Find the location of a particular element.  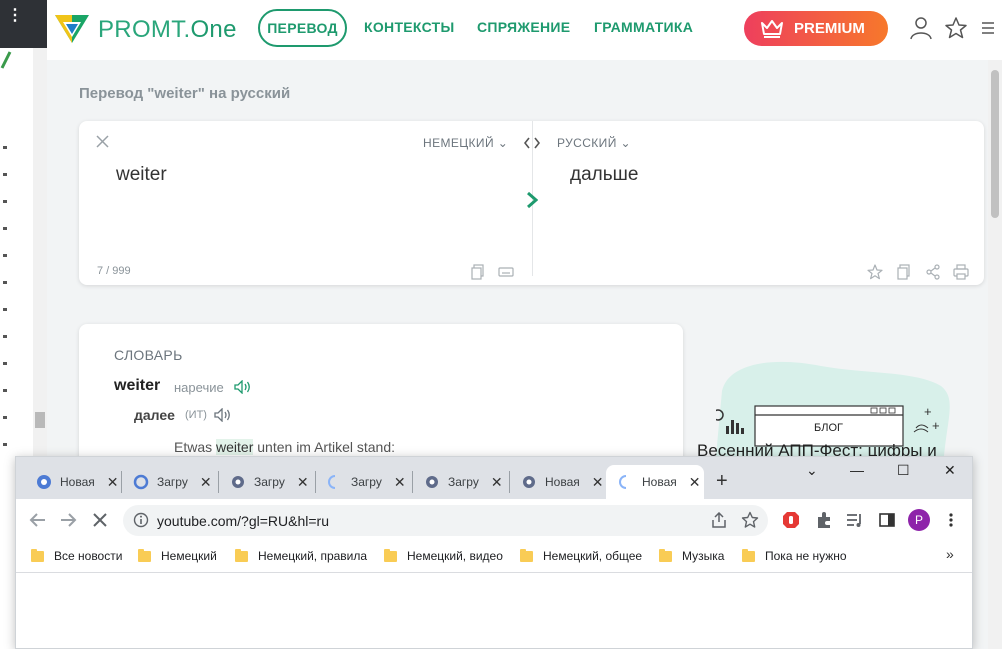

media-control-icon is located at coordinates (855, 520).